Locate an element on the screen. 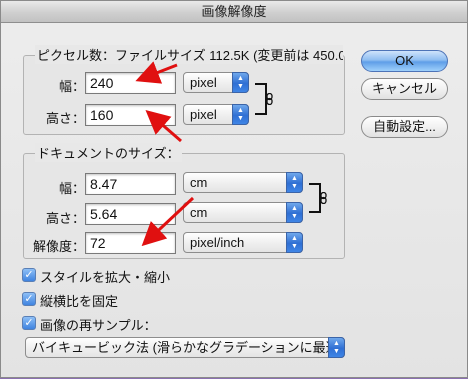 The width and height of the screenshot is (468, 379). window-title: 画像解像度 is located at coordinates (234, 12).